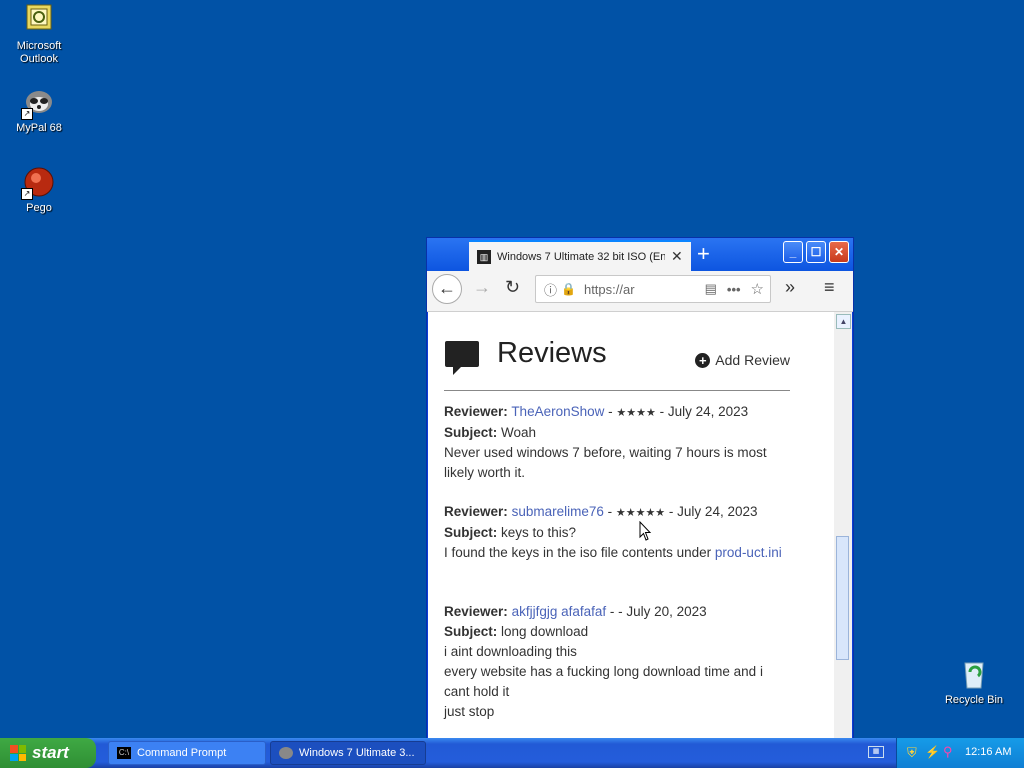 The width and height of the screenshot is (1024, 768). What do you see at coordinates (617, 364) in the screenshot?
I see `reviews-header: Reviews + Add Review` at bounding box center [617, 364].